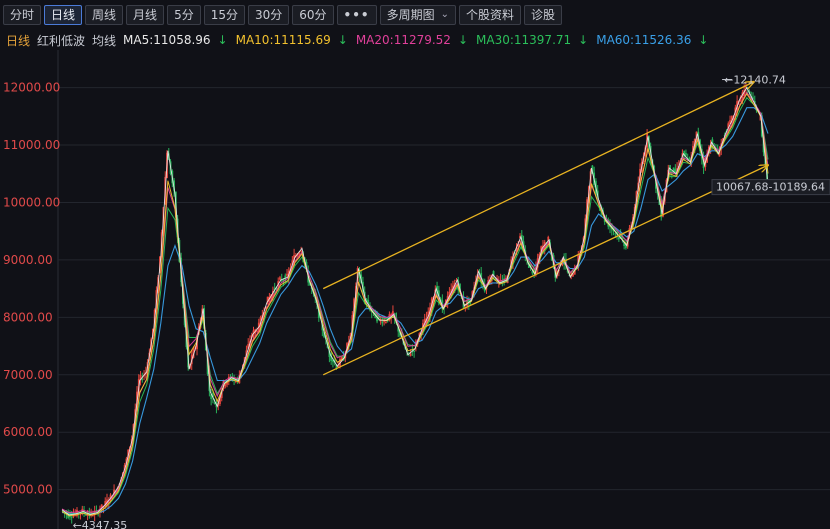 Image resolution: width=830 pixels, height=529 pixels. I want to click on y-tick-label: 12000.00, so click(31, 88).